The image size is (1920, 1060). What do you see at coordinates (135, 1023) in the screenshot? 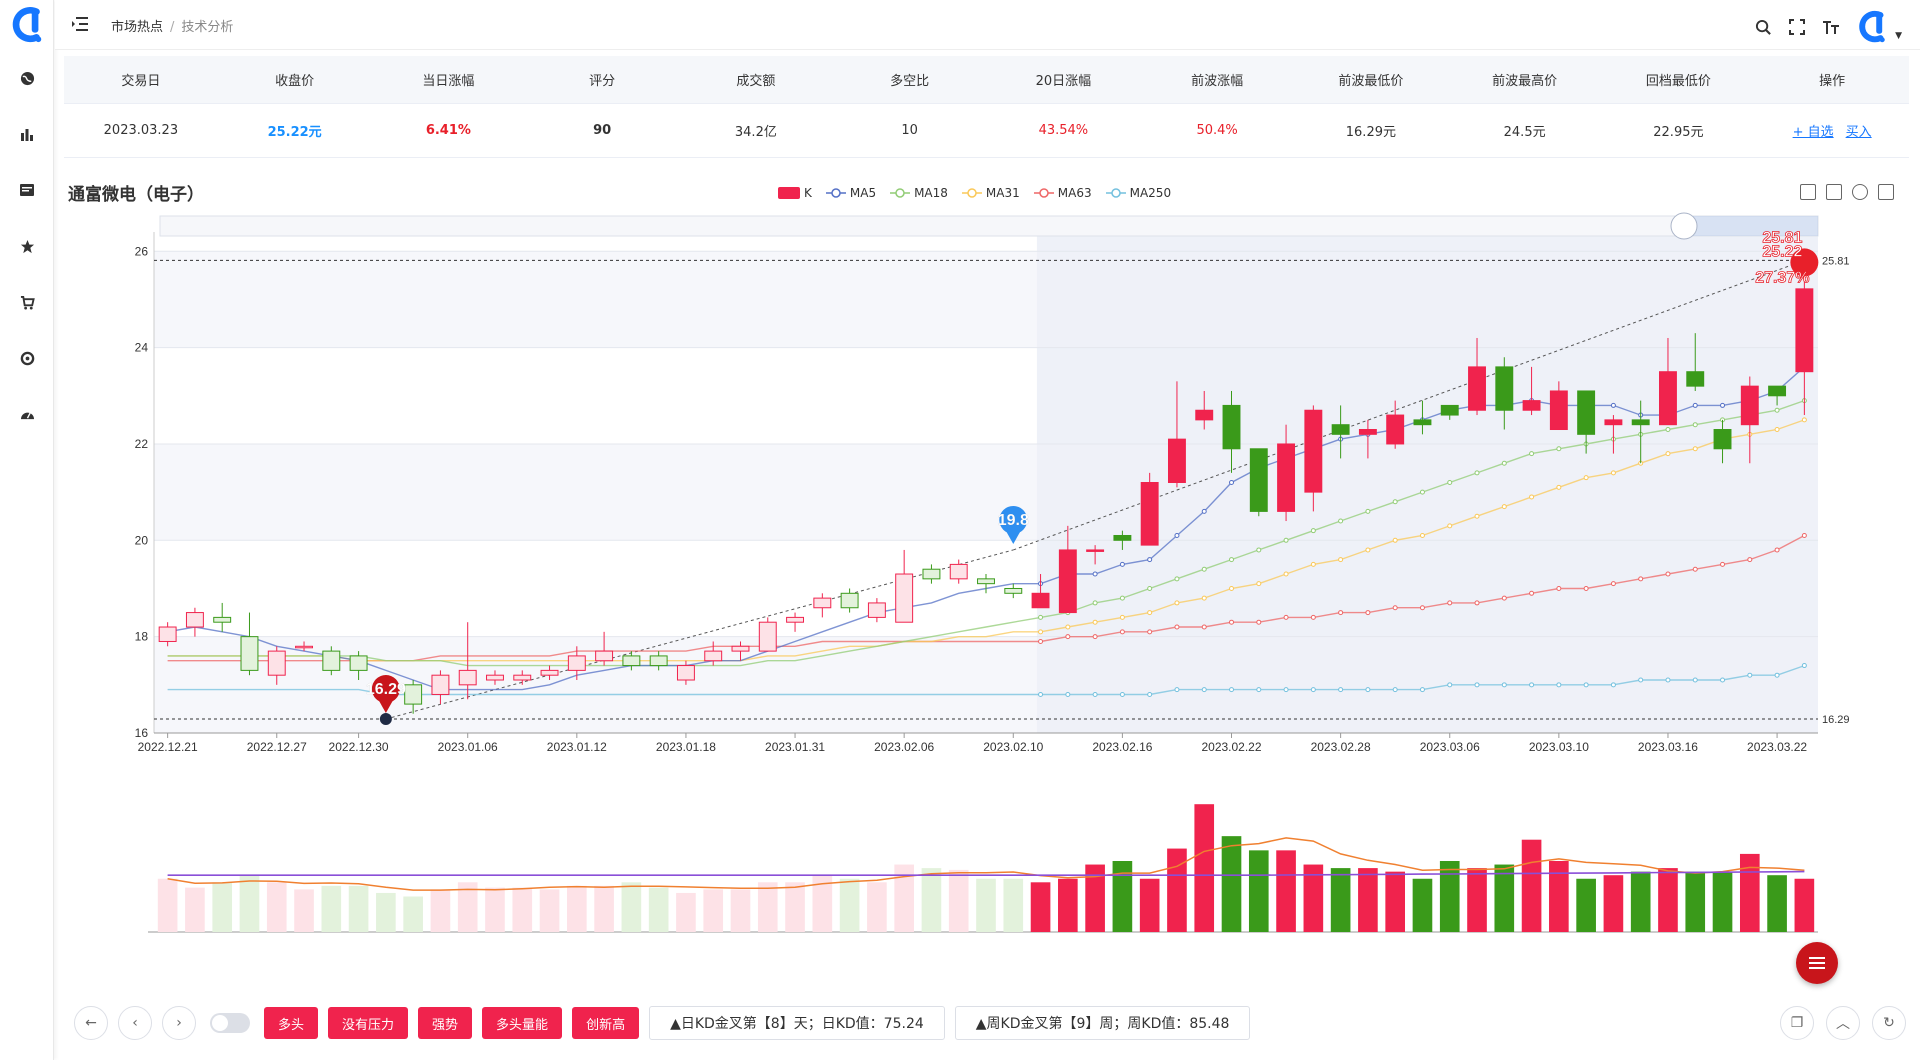
I see `prev-button: ‹` at bounding box center [135, 1023].